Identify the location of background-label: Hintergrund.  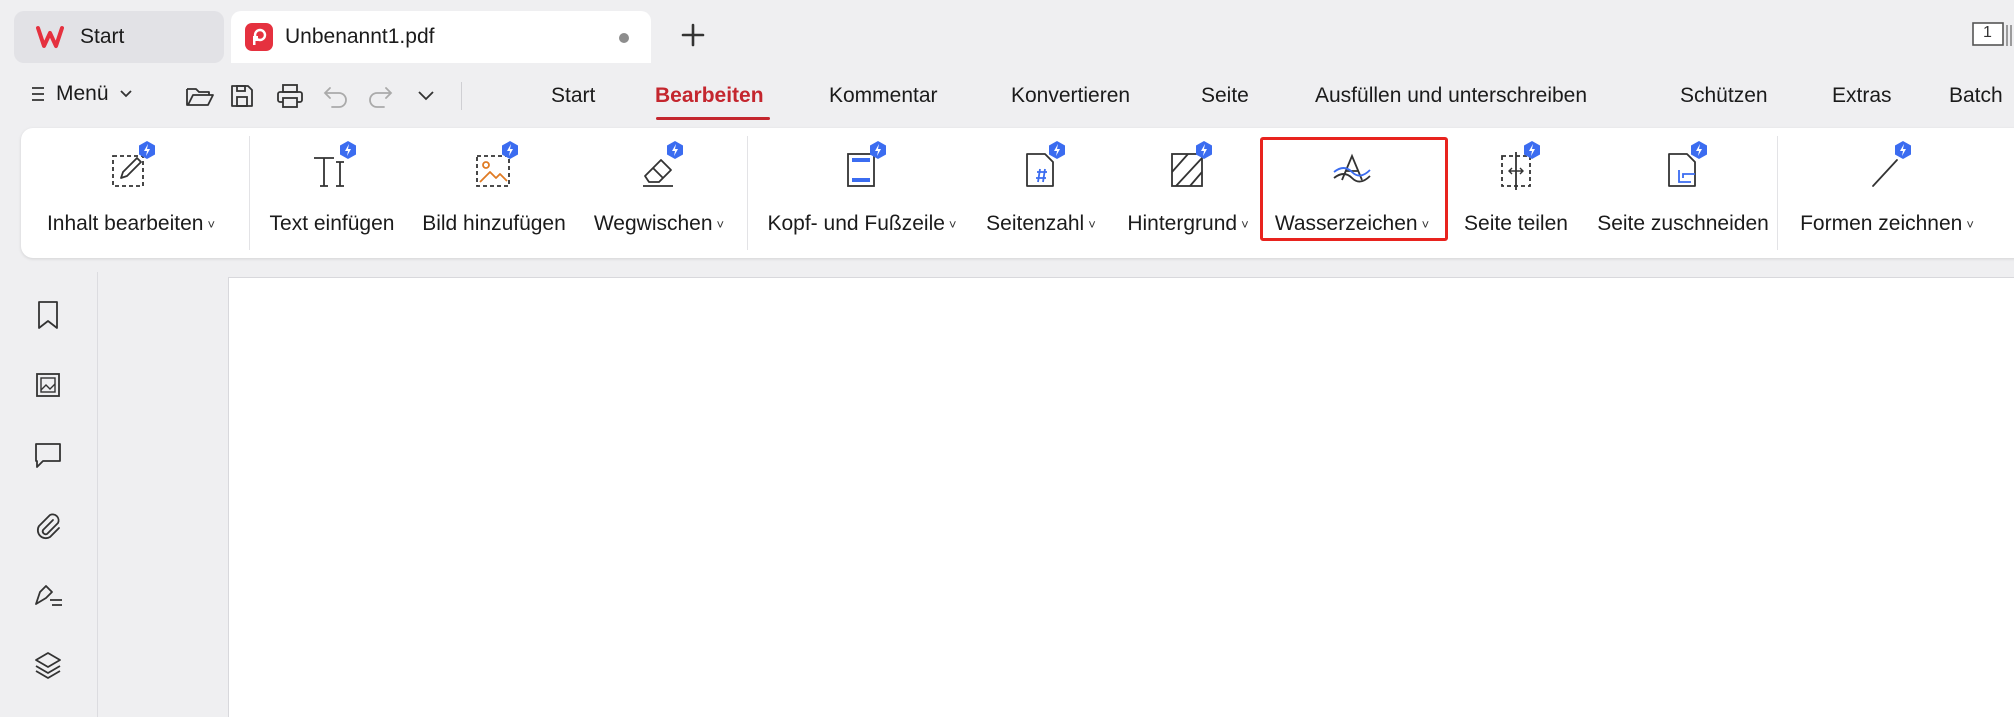
(1182, 223).